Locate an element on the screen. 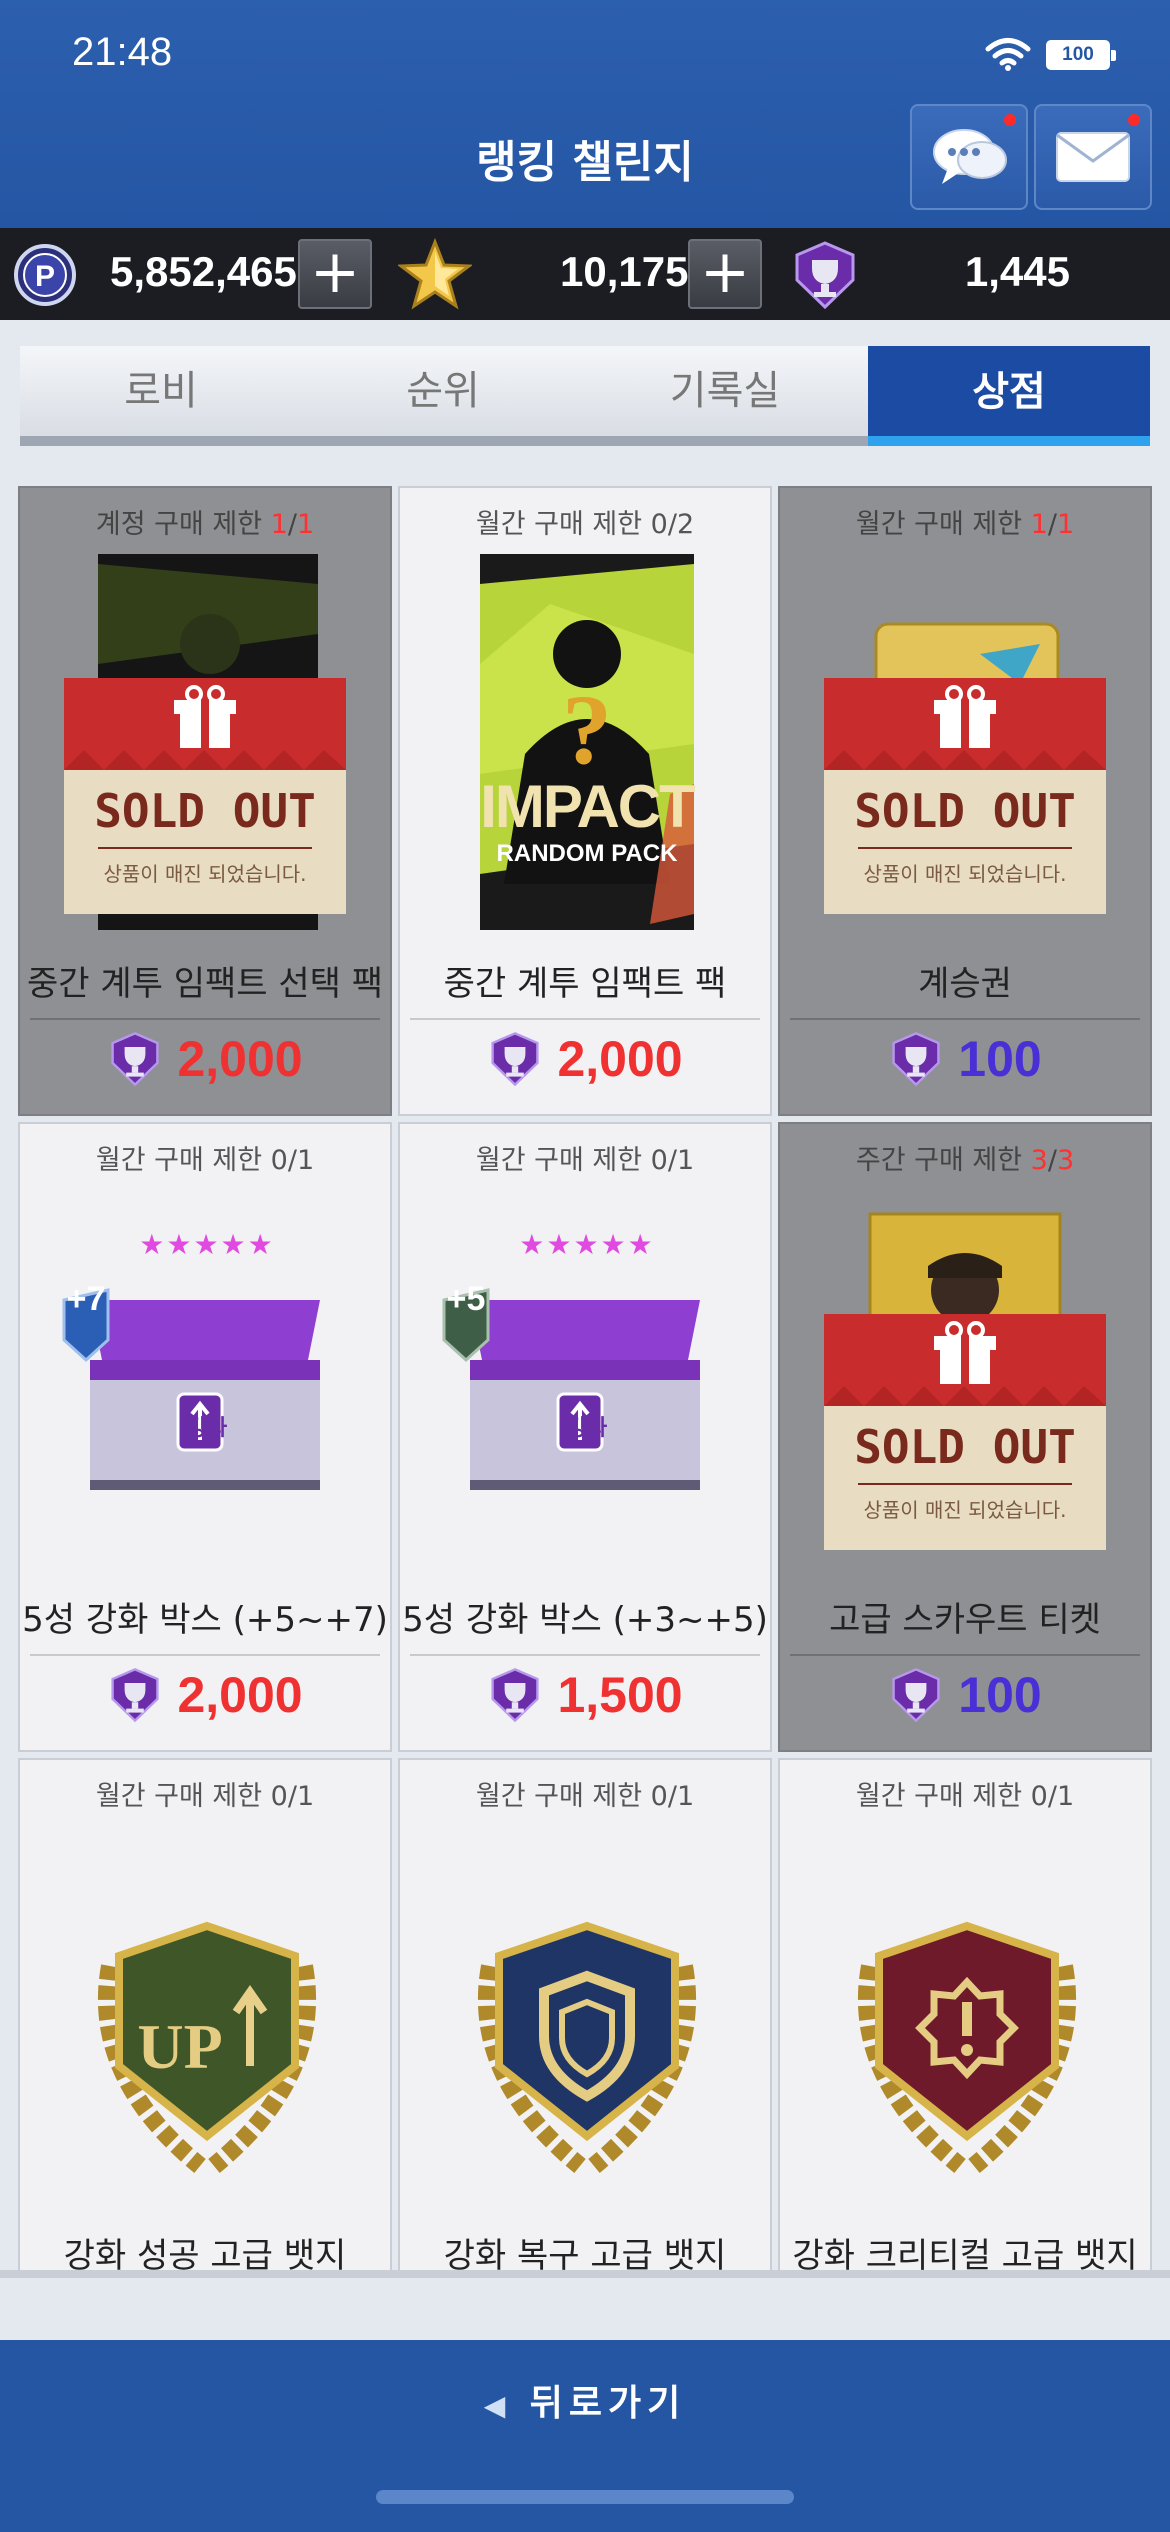 The height and width of the screenshot is (2532, 1170). purchase-limit: 계정 구매 제한 1/1 is located at coordinates (205, 524).